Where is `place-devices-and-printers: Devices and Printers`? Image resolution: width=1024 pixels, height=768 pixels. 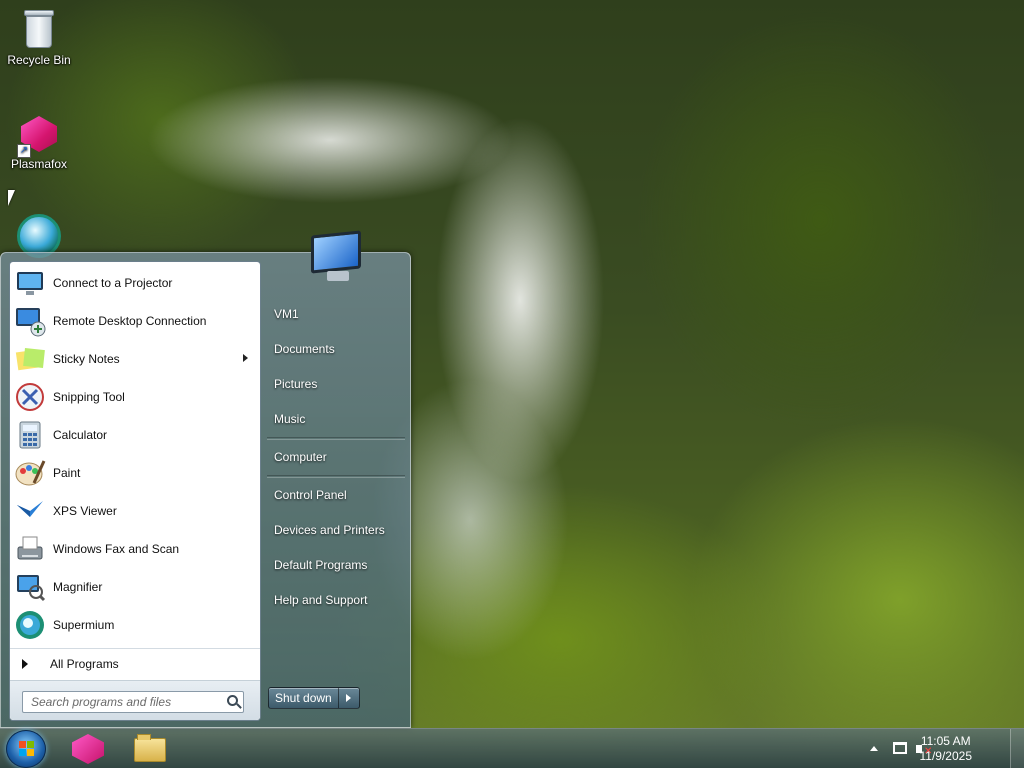
place-devices-and-printers: Devices and Printers is located at coordinates (336, 530).